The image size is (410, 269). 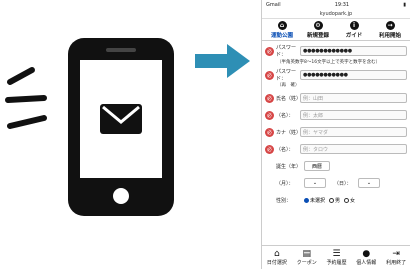 What do you see at coordinates (286, 75) in the screenshot?
I see `password-confirm-label: パスワード：` at bounding box center [286, 75].